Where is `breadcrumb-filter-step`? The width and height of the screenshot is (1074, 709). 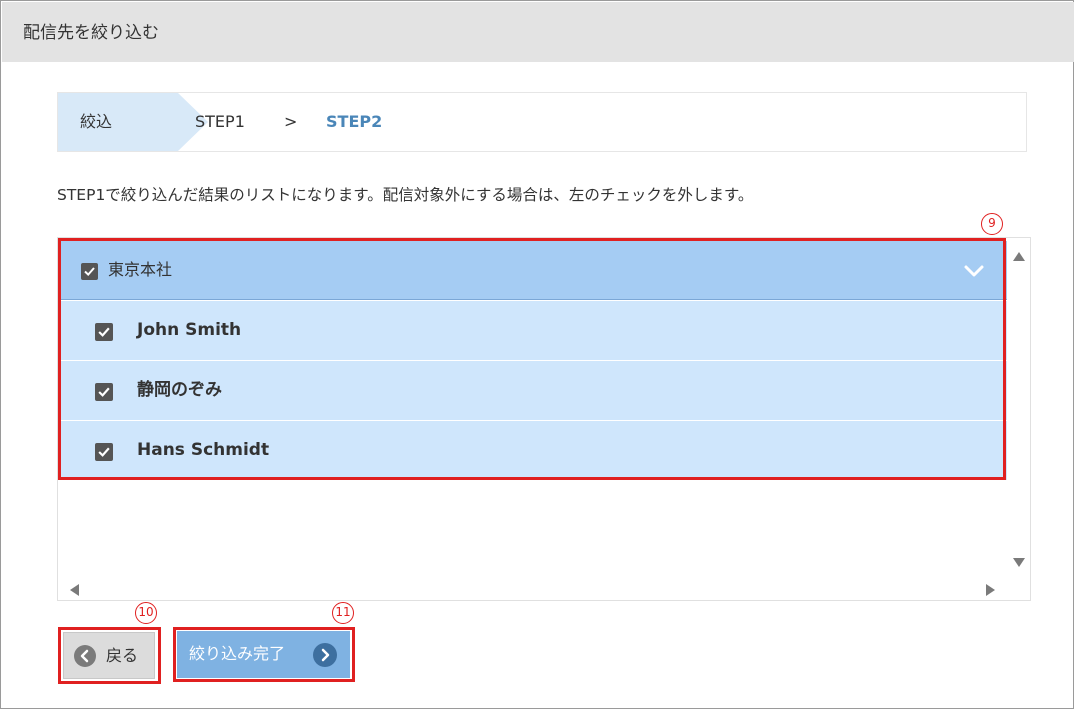
breadcrumb-filter-step is located at coordinates (118, 122).